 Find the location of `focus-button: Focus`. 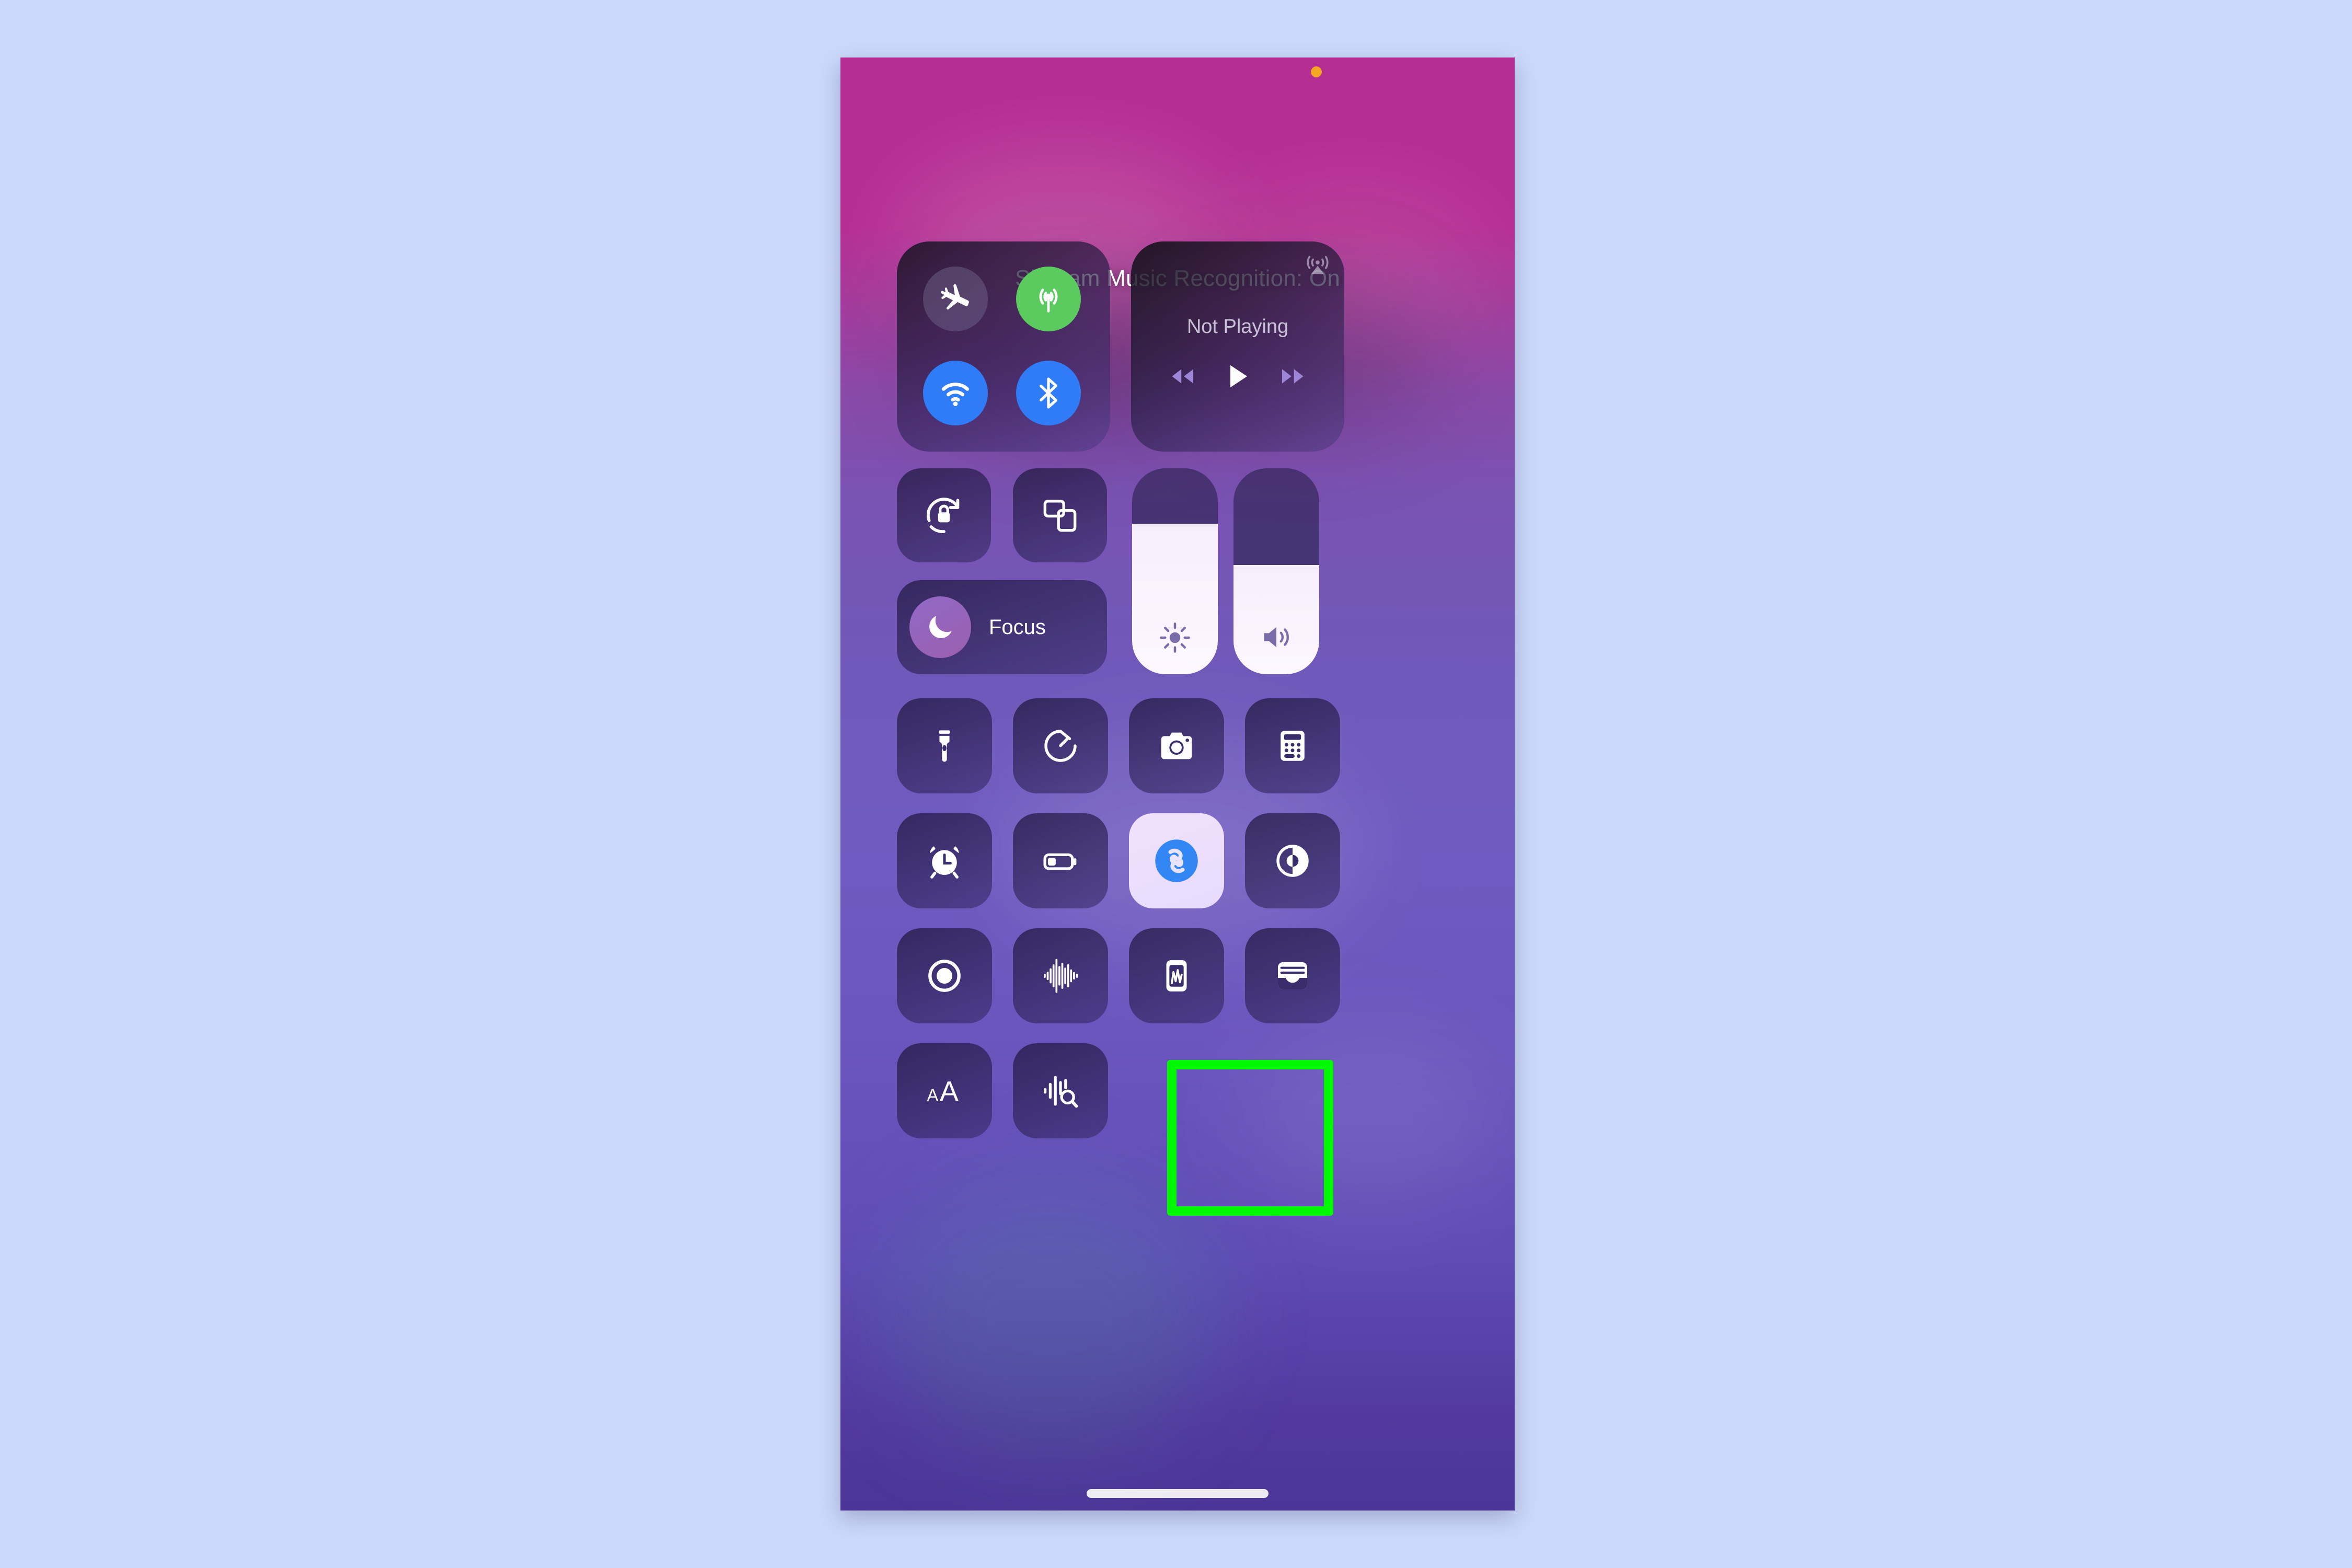

focus-button: Focus is located at coordinates (1002, 627).